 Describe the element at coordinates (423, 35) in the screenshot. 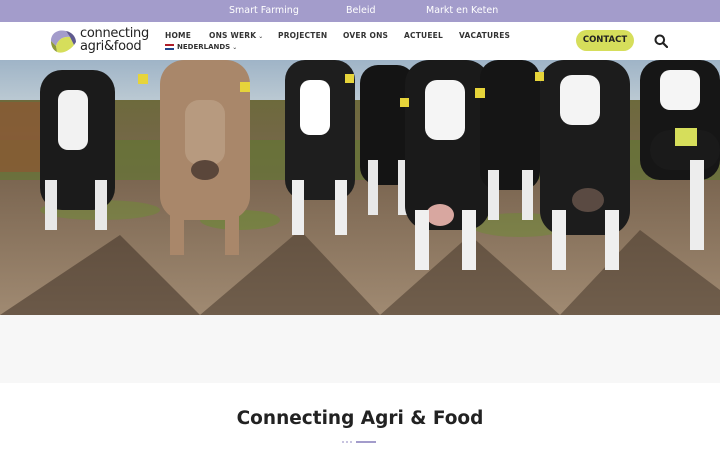

I see `nav-item-actueel: ACTUEEL` at that location.